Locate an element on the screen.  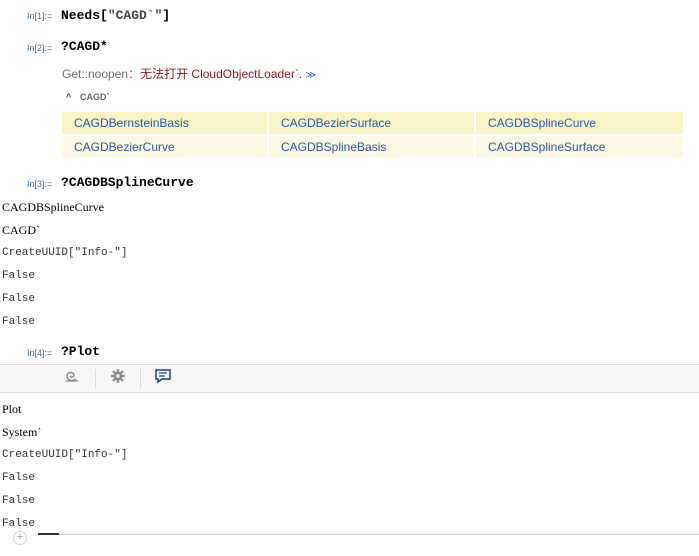
input-cell-2: ?CAGD* is located at coordinates (84, 46).